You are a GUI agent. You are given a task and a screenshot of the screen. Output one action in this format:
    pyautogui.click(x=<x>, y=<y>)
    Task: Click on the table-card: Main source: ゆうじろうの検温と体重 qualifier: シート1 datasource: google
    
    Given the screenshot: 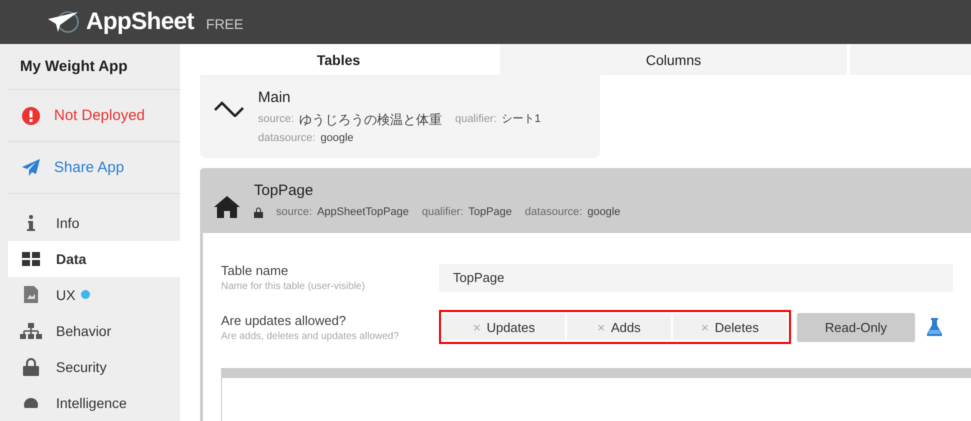 What is the action you would take?
    pyautogui.click(x=400, y=116)
    